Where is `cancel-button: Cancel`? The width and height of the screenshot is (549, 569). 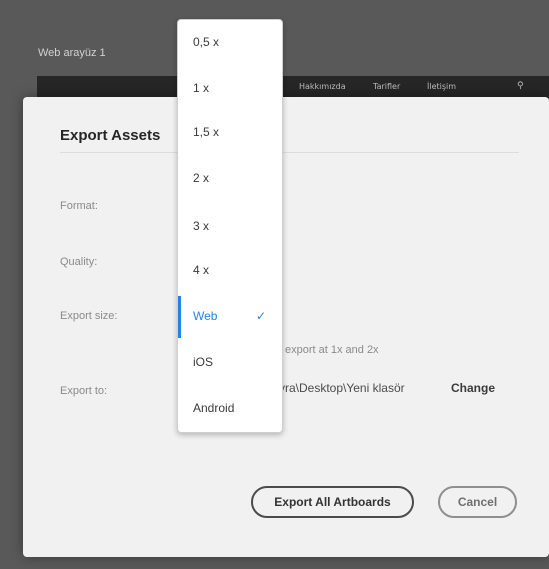
cancel-button: Cancel is located at coordinates (477, 502).